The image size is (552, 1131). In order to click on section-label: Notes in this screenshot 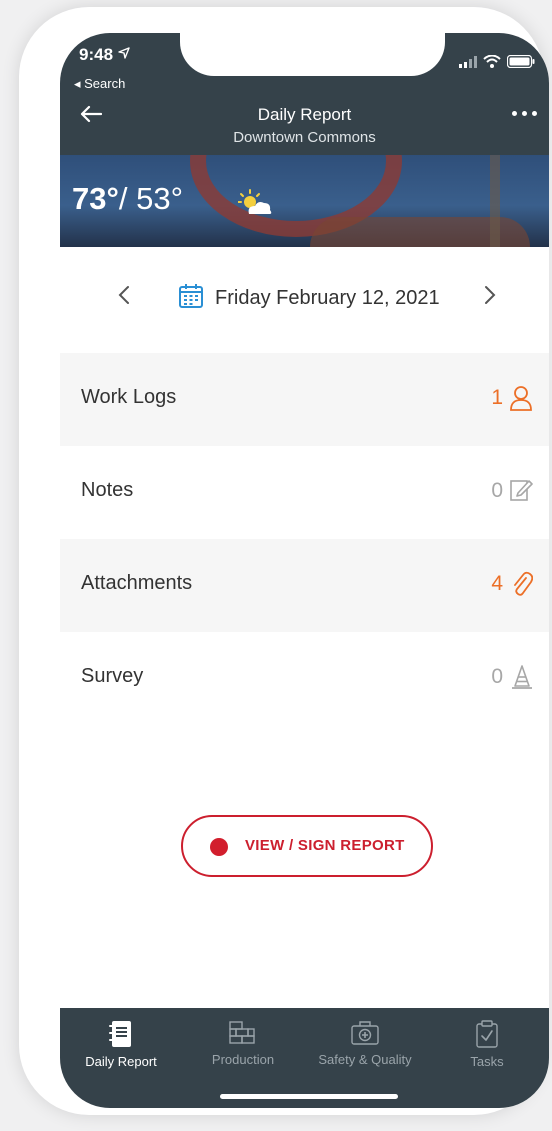, I will do `click(107, 490)`.